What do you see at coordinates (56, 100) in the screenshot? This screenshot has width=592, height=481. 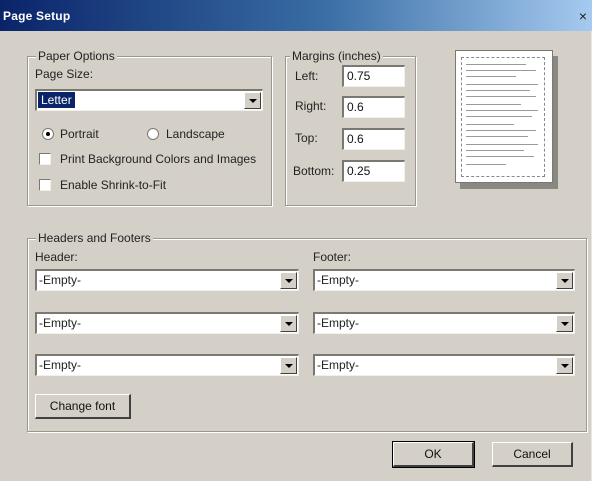 I see `page-size-value: Letter` at bounding box center [56, 100].